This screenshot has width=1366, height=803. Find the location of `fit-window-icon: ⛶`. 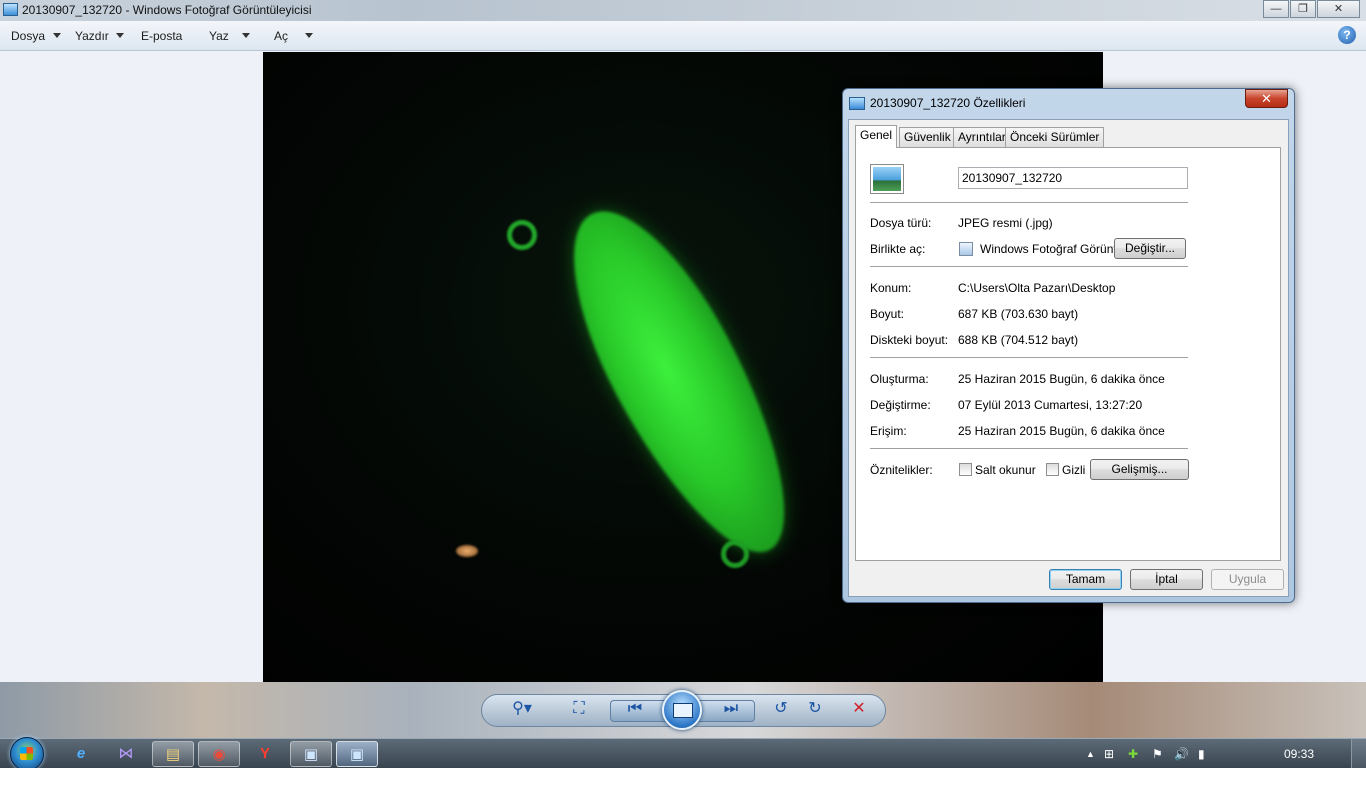

fit-window-icon: ⛶ is located at coordinates (579, 709).